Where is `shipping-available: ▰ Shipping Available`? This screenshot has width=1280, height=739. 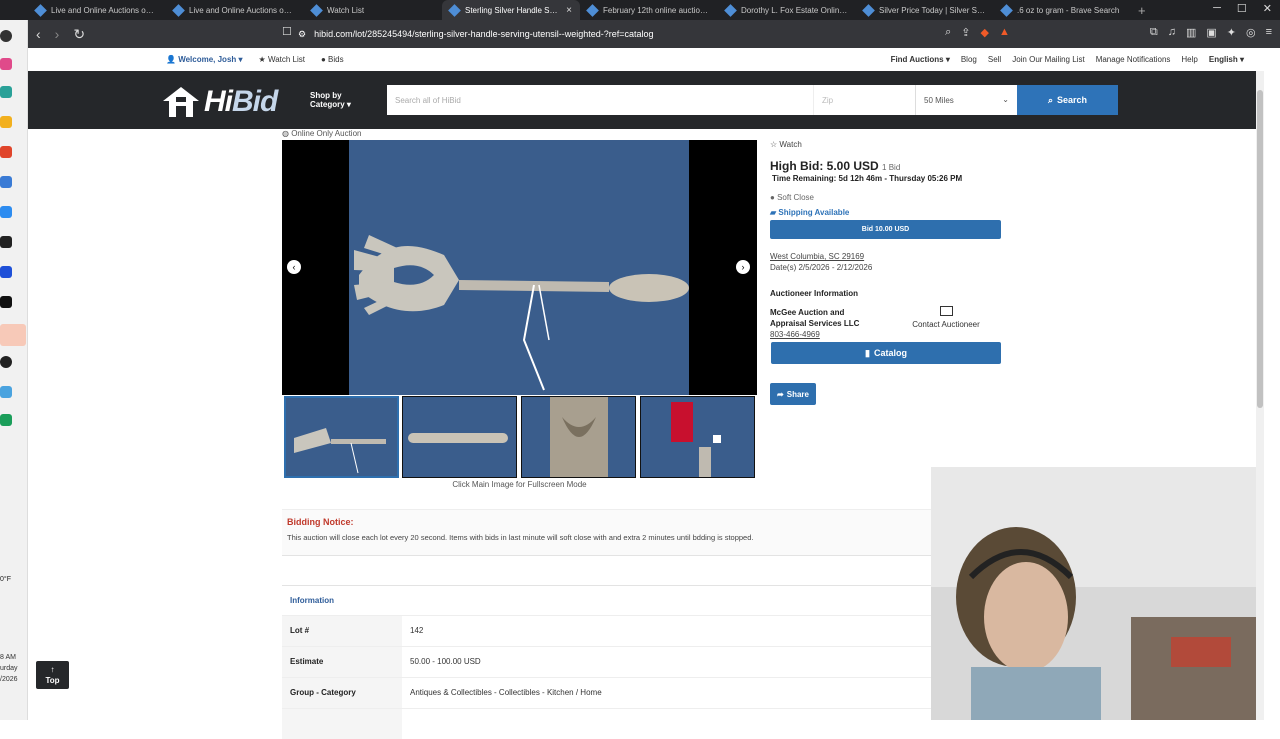
shipping-available: ▰ Shipping Available is located at coordinates (809, 212).